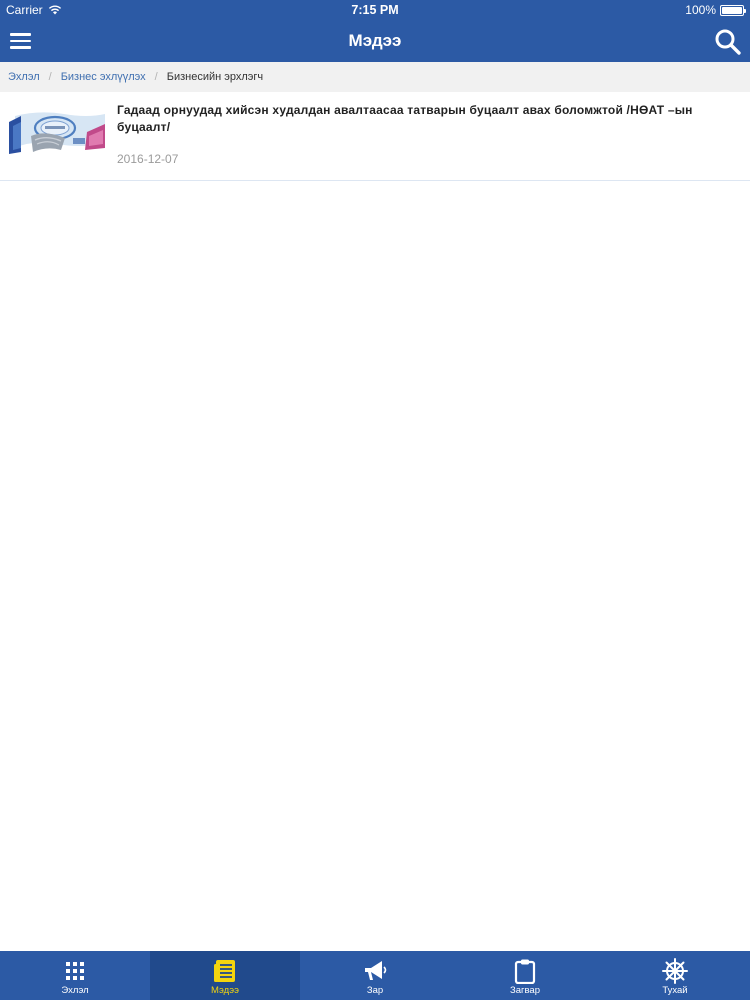 This screenshot has width=750, height=1000. Describe the element at coordinates (525, 990) in the screenshot. I see `tab-label: Загвар` at that location.